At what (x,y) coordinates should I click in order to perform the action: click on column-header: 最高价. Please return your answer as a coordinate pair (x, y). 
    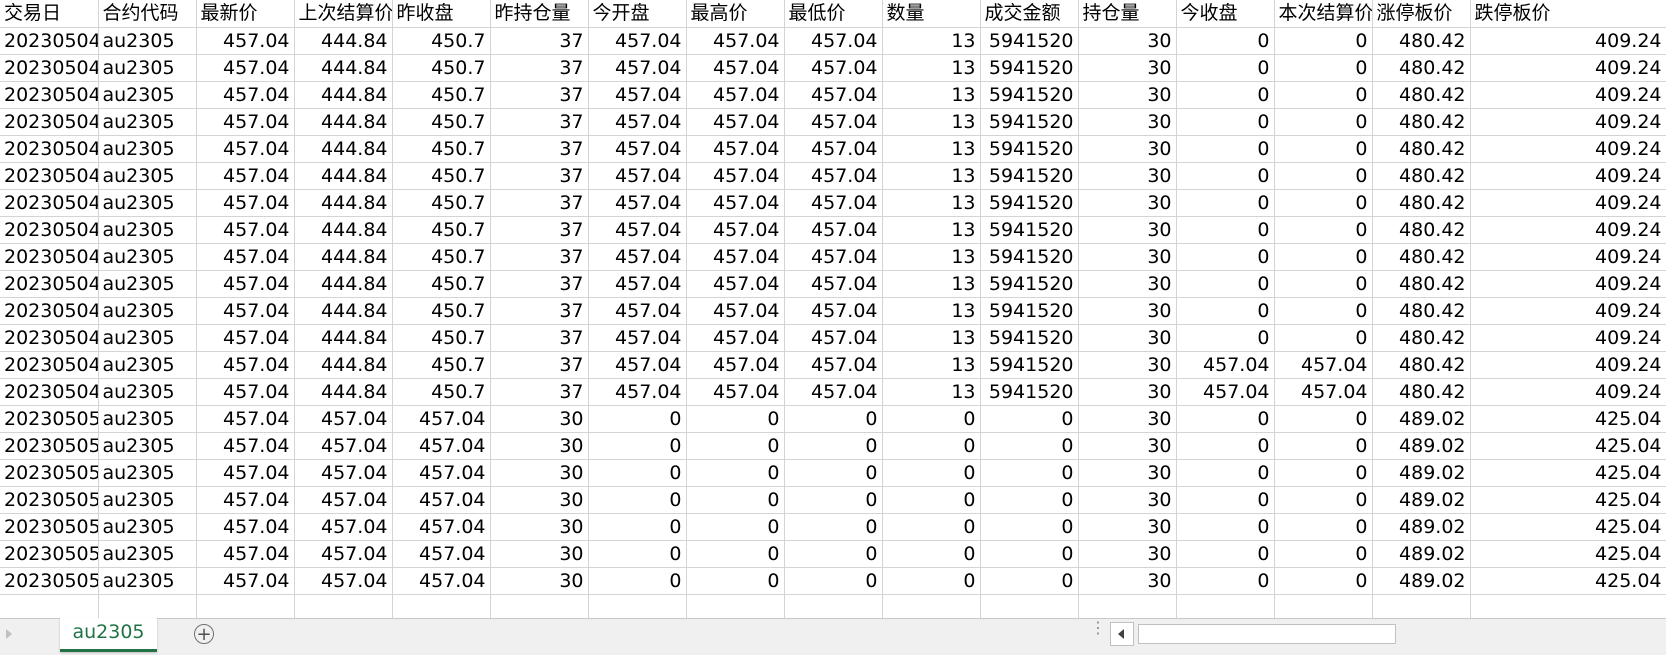
    Looking at the image, I should click on (735, 14).